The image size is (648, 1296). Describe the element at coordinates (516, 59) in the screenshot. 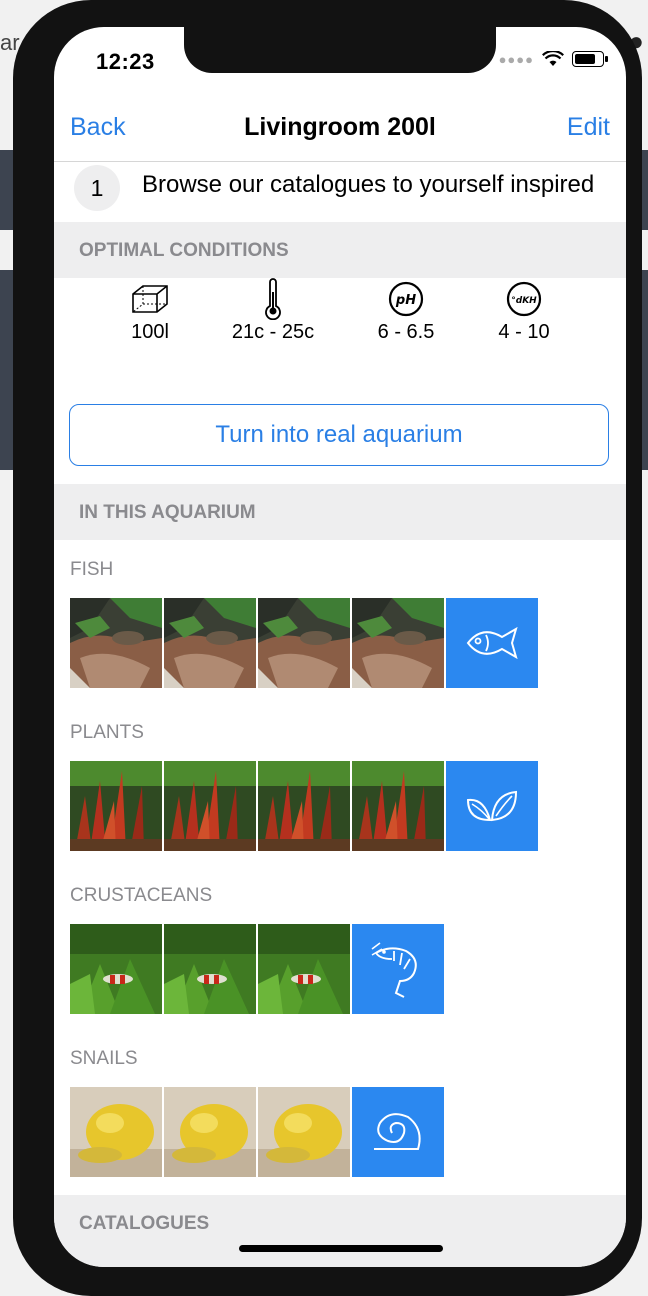

I see `cell-signal-icon: ●●●●` at that location.